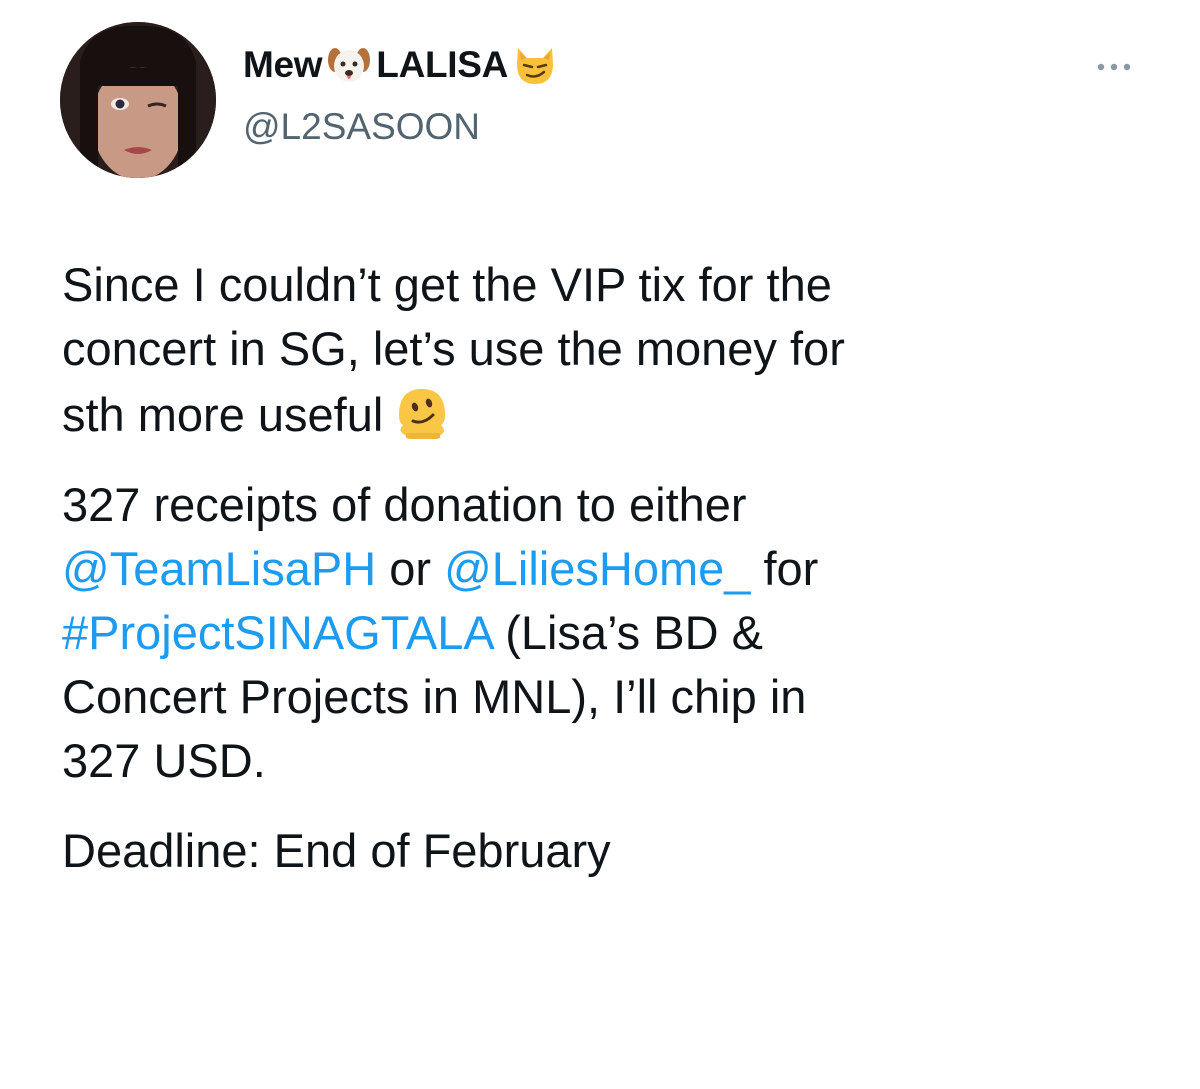 Image resolution: width=1200 pixels, height=1089 pixels. What do you see at coordinates (223, 414) in the screenshot?
I see `text-segment: sth more useful` at bounding box center [223, 414].